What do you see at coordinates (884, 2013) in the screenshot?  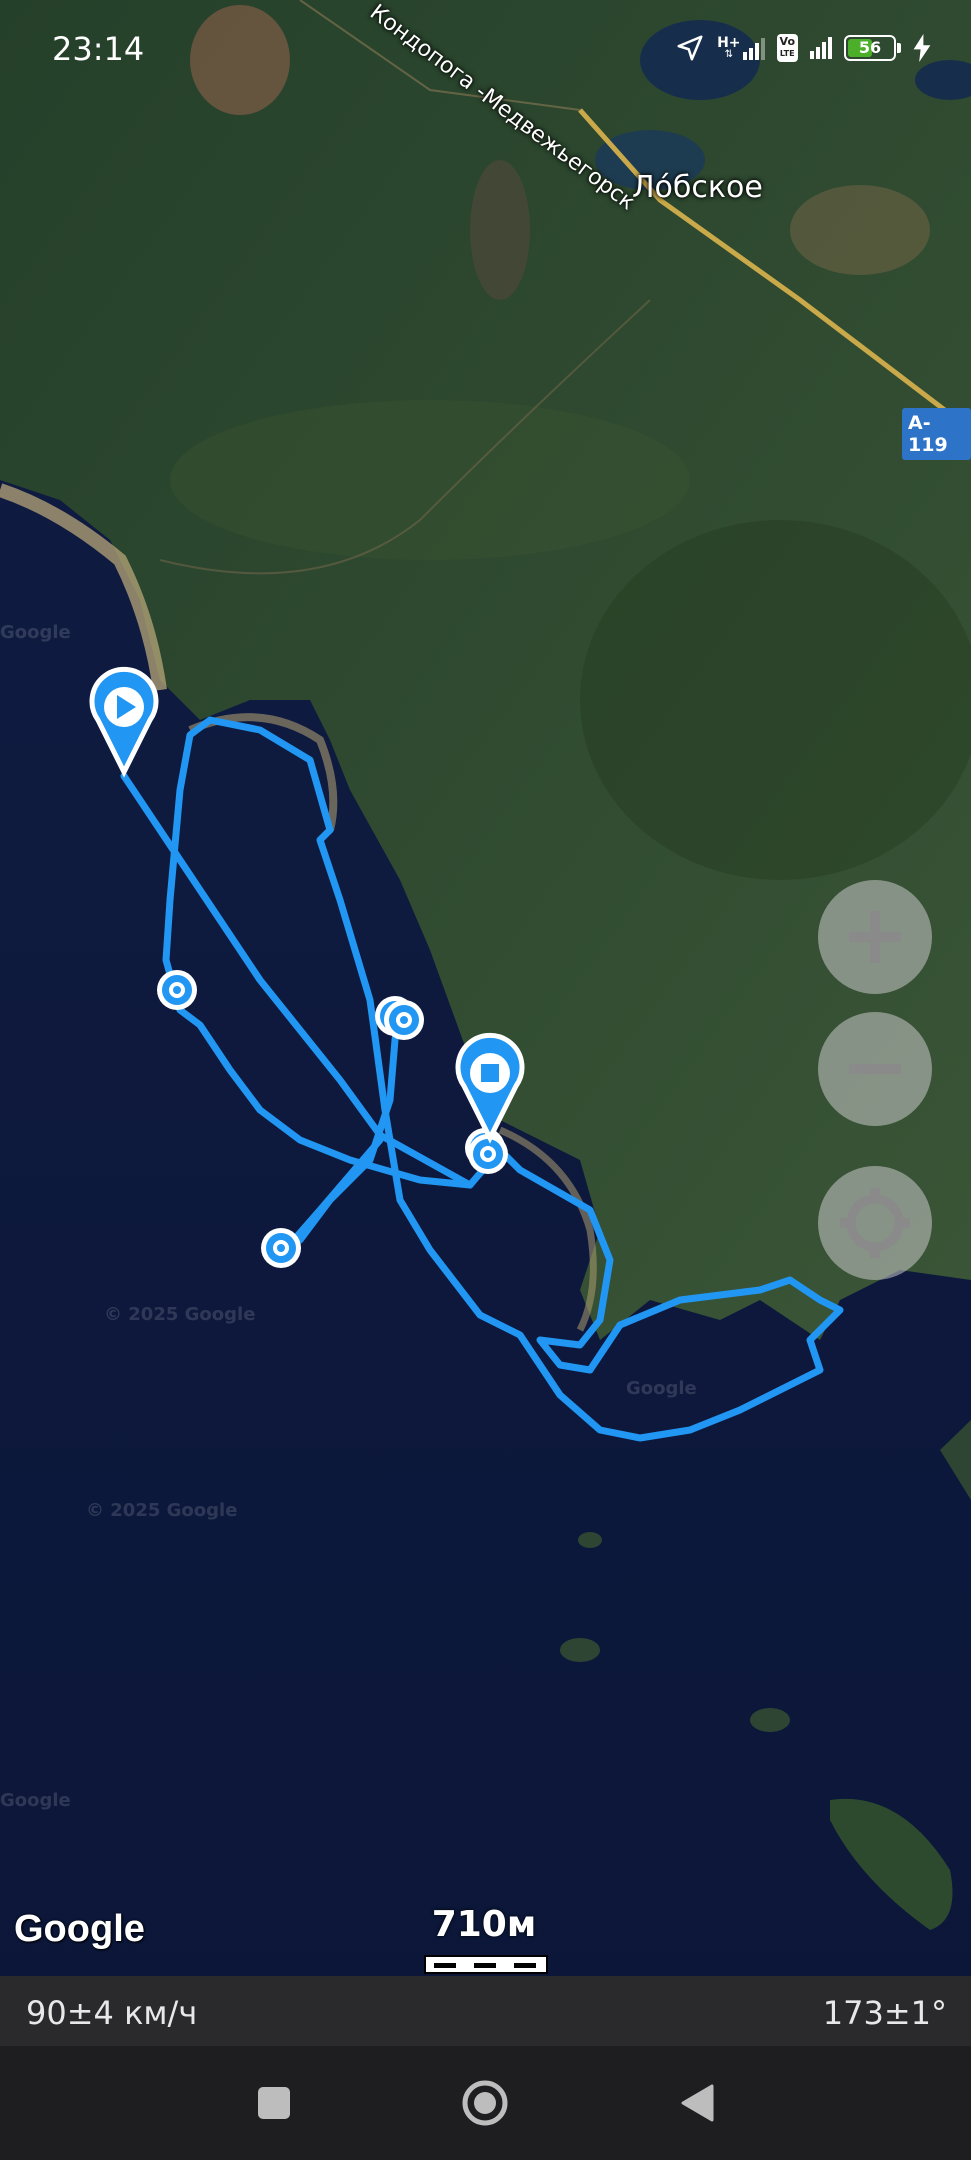 I see `heading-readout: 173±1°` at bounding box center [884, 2013].